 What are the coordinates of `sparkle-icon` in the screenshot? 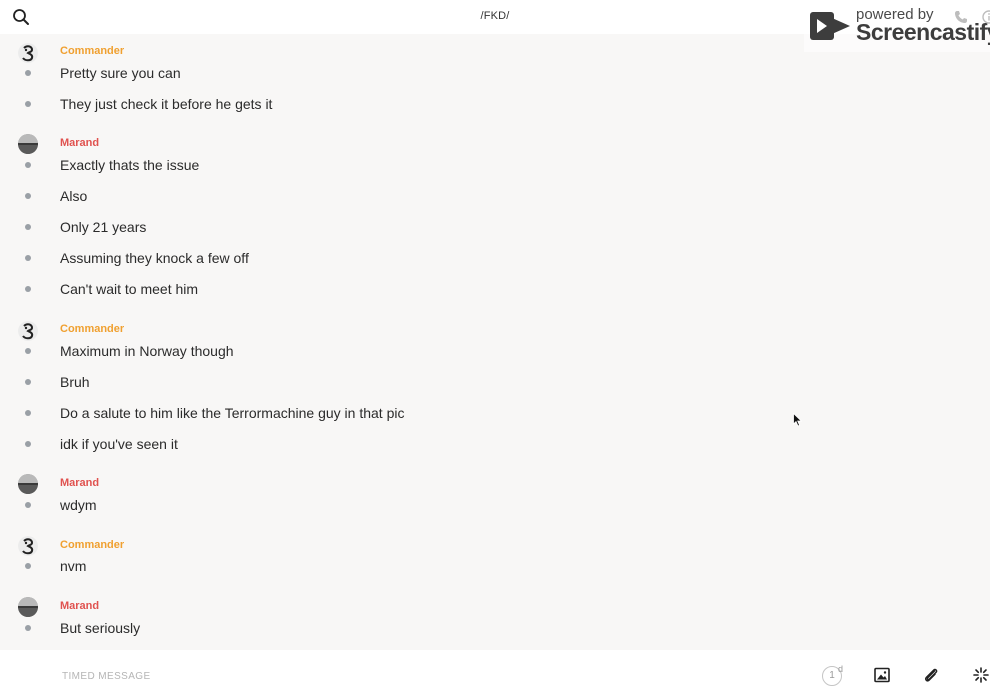 It's located at (981, 675).